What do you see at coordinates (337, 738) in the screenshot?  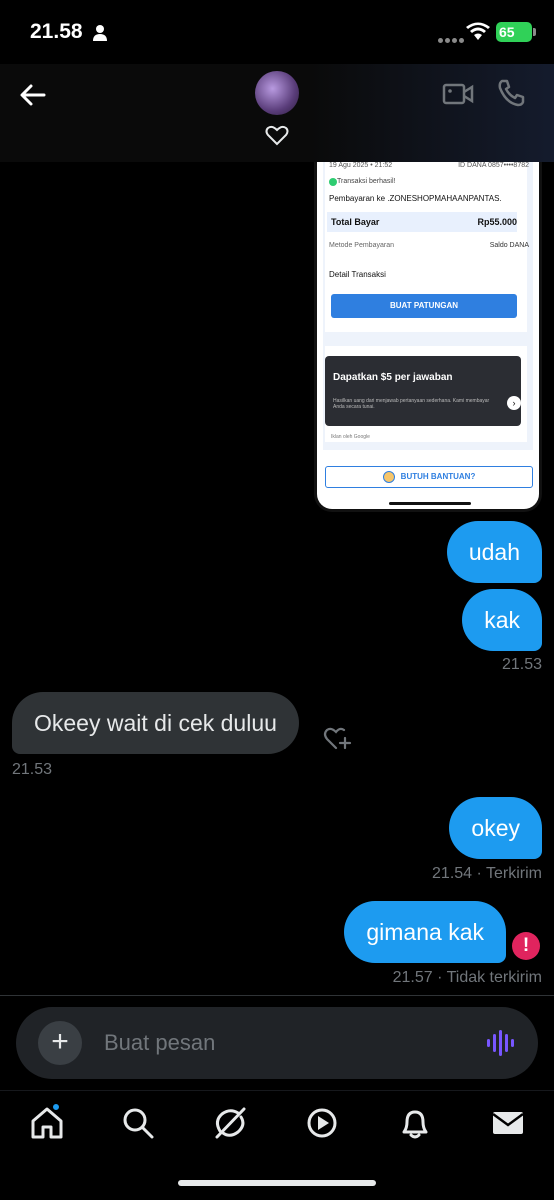 I see `add-reaction-icon` at bounding box center [337, 738].